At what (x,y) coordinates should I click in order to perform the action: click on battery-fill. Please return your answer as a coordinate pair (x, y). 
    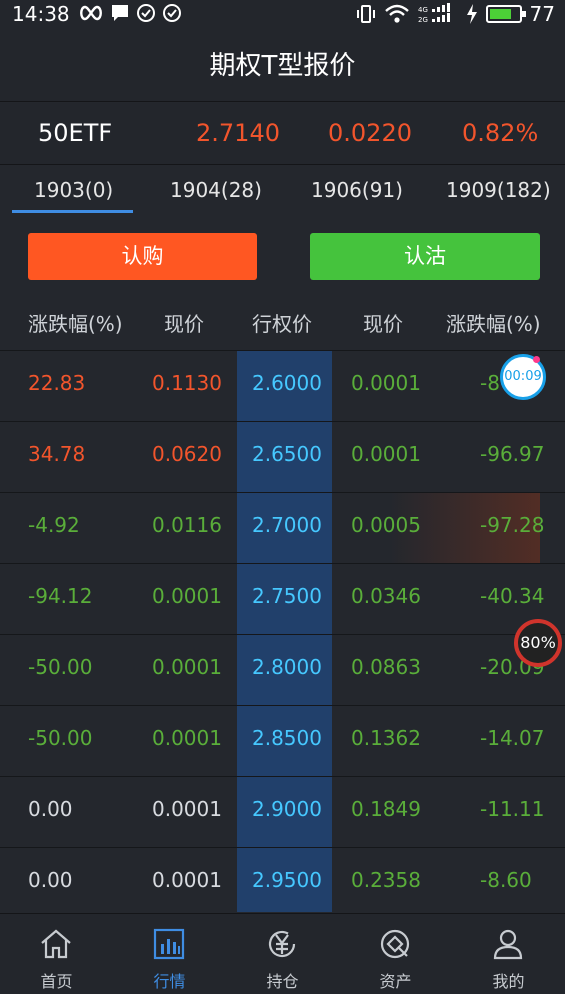
    Looking at the image, I should click on (500, 14).